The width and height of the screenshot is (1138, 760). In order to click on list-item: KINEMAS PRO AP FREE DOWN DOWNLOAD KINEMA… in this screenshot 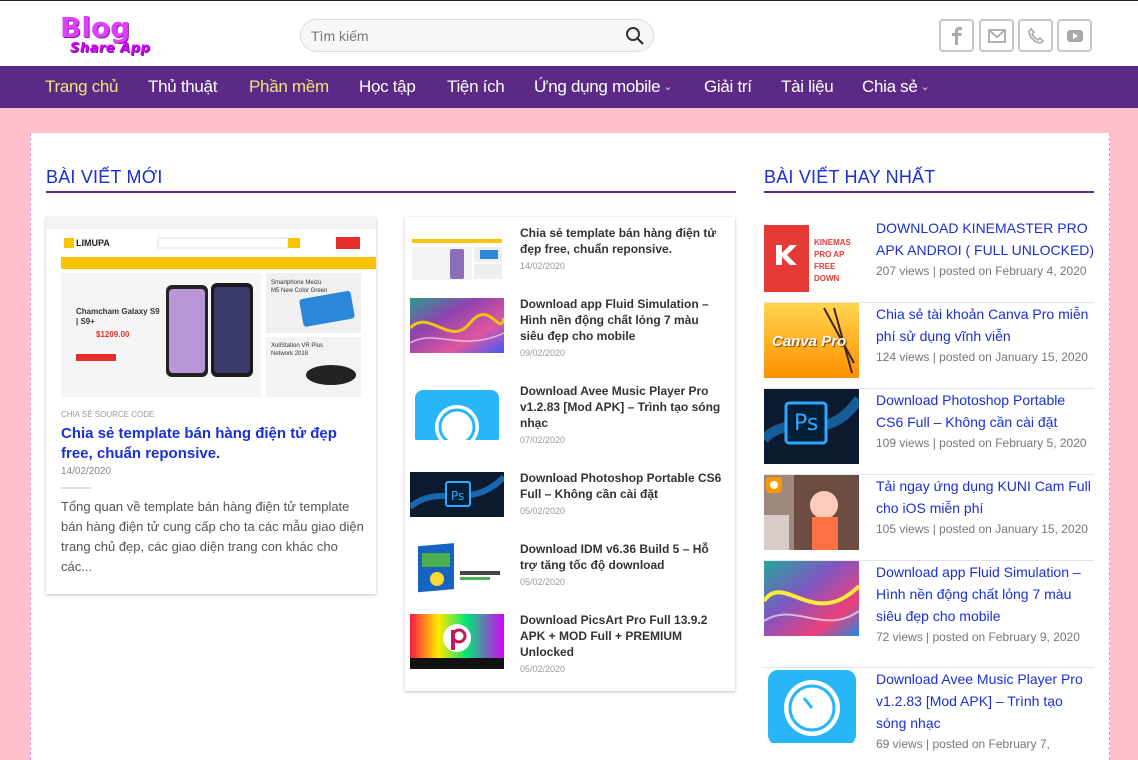, I will do `click(929, 260)`.